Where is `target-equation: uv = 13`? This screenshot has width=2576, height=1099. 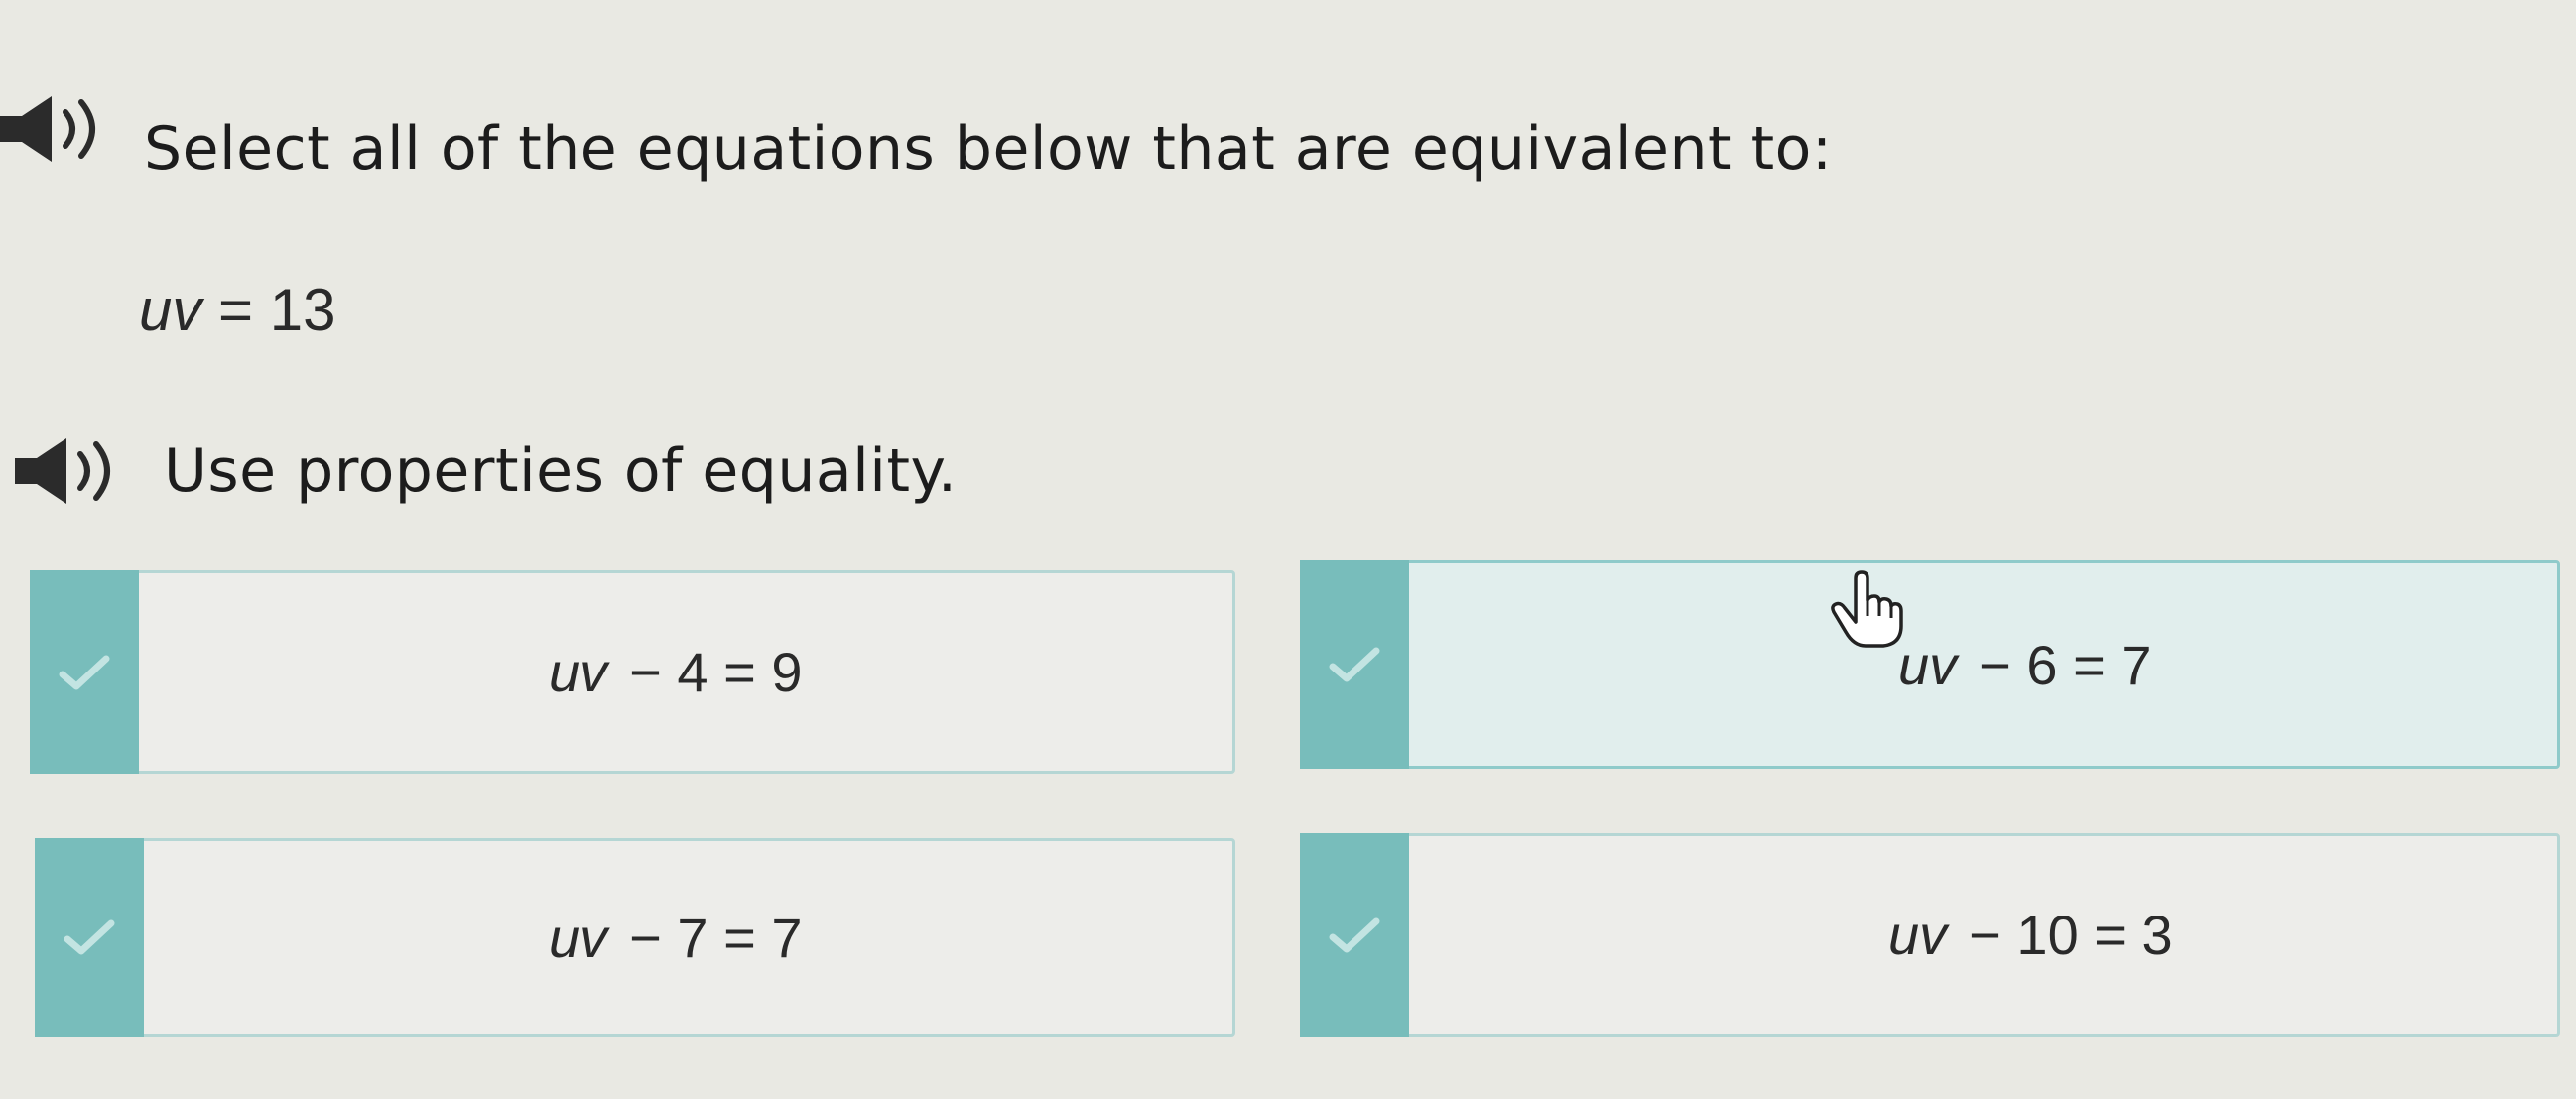 target-equation: uv = 13 is located at coordinates (238, 310).